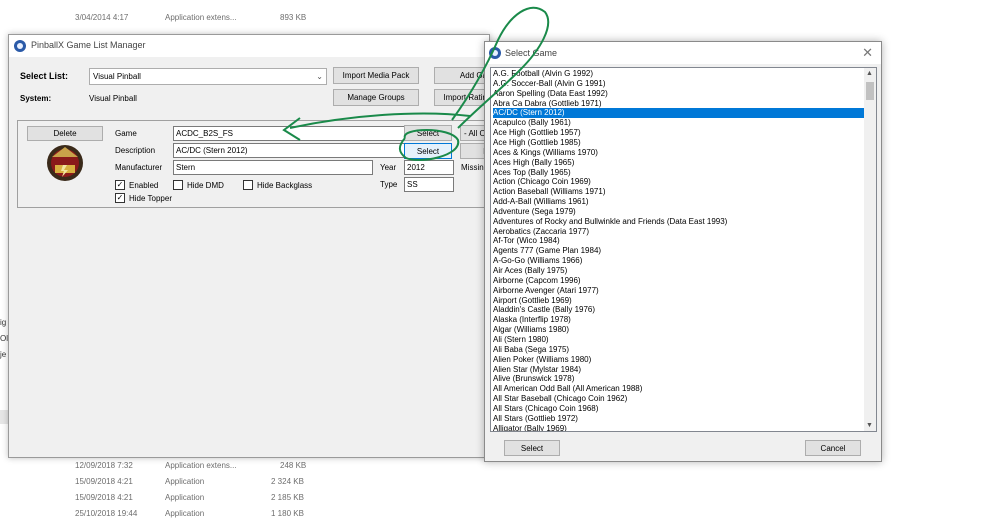 The height and width of the screenshot is (522, 1000). What do you see at coordinates (679, 399) in the screenshot?
I see `game-list-item: All Star Baseball (Chicago Coin 1962)` at bounding box center [679, 399].